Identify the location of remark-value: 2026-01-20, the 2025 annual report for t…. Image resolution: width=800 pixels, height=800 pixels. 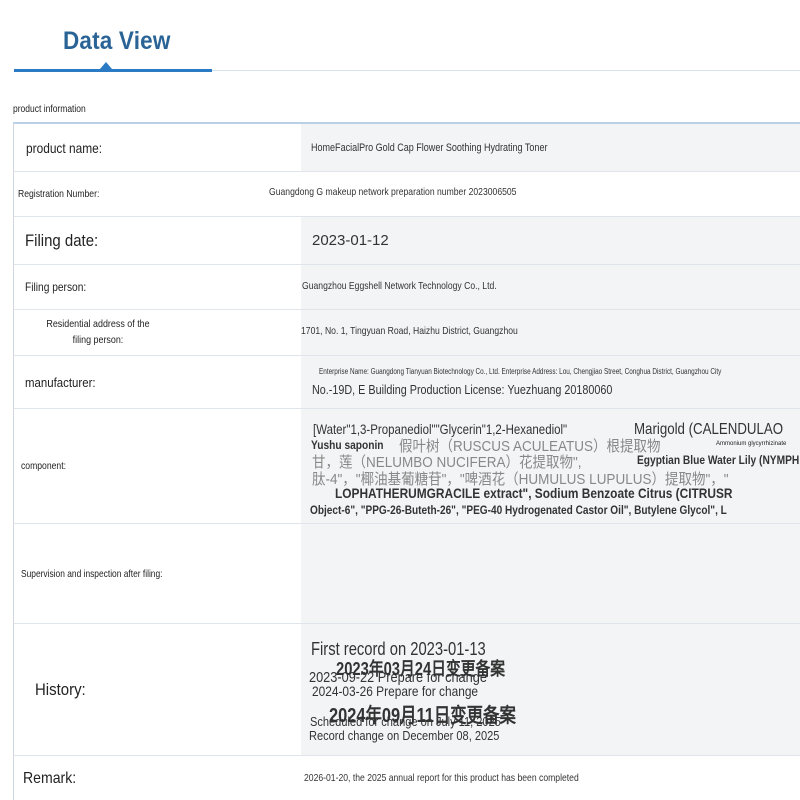
(441, 778).